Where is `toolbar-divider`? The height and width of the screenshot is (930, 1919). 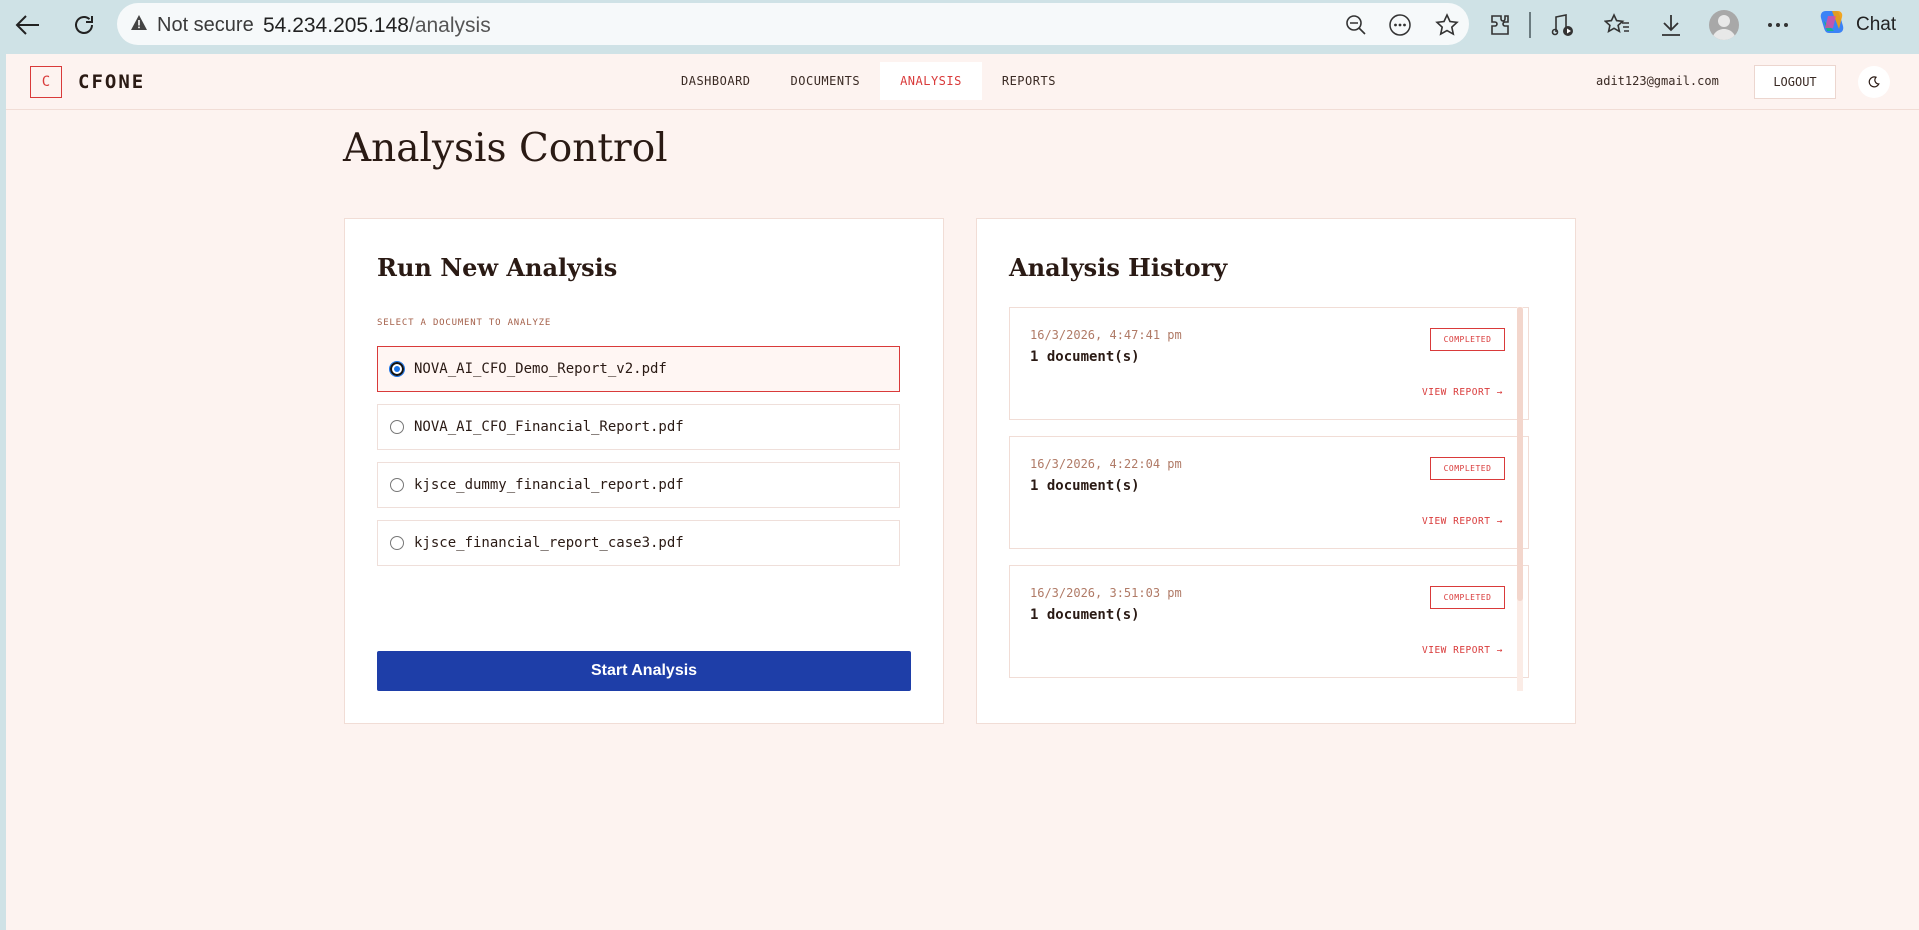
toolbar-divider is located at coordinates (1530, 25).